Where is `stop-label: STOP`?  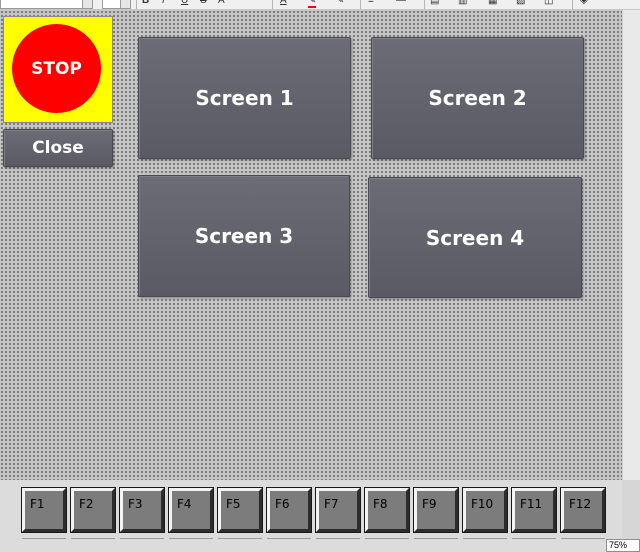
stop-label: STOP is located at coordinates (56, 68).